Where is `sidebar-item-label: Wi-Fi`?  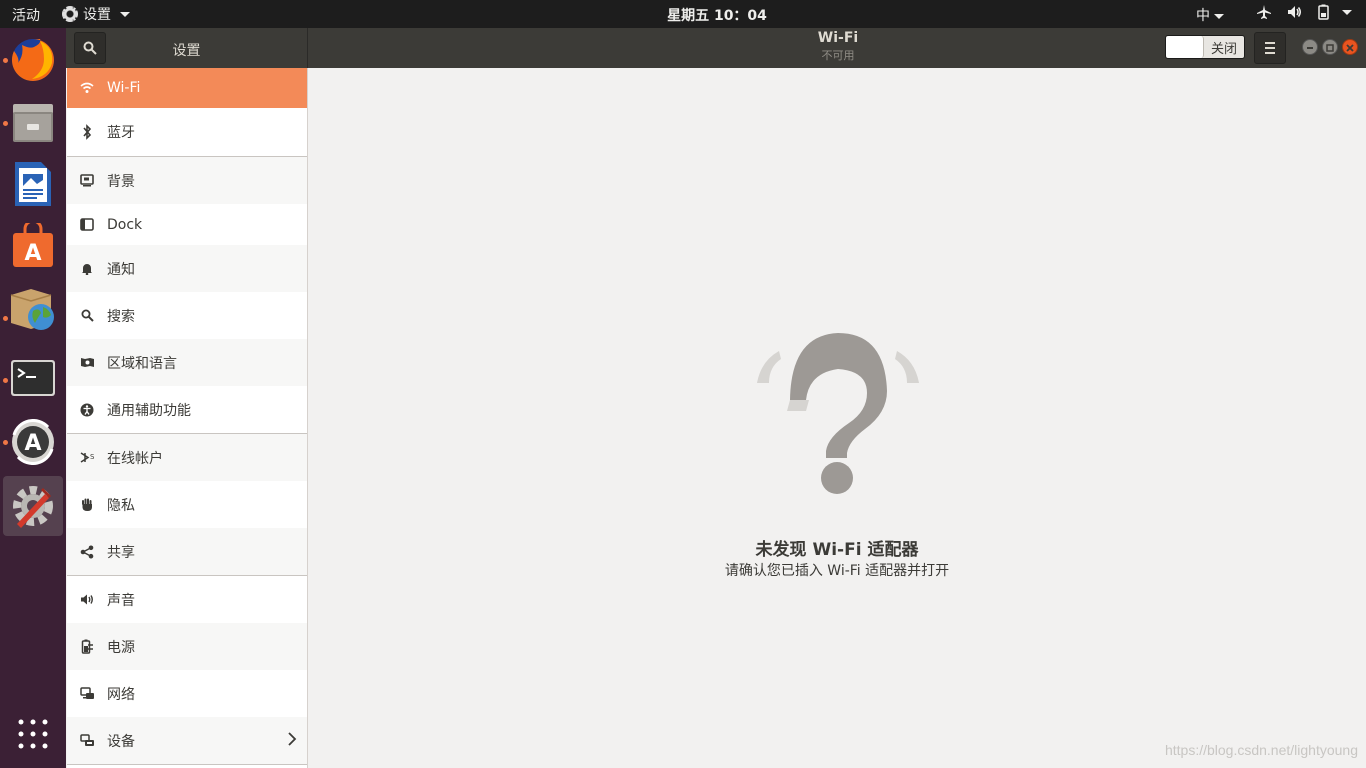 sidebar-item-label: Wi-Fi is located at coordinates (124, 88).